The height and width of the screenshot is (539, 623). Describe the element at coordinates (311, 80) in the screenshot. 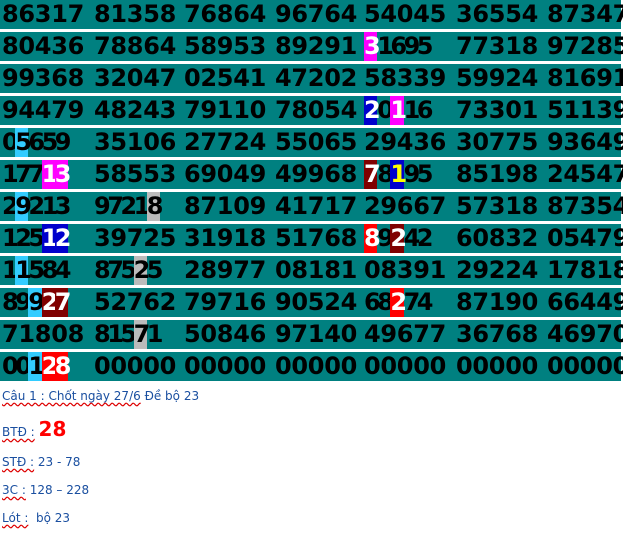

I see `result-row: 99368 32047 02541 47202 58339 59924 81691` at that location.